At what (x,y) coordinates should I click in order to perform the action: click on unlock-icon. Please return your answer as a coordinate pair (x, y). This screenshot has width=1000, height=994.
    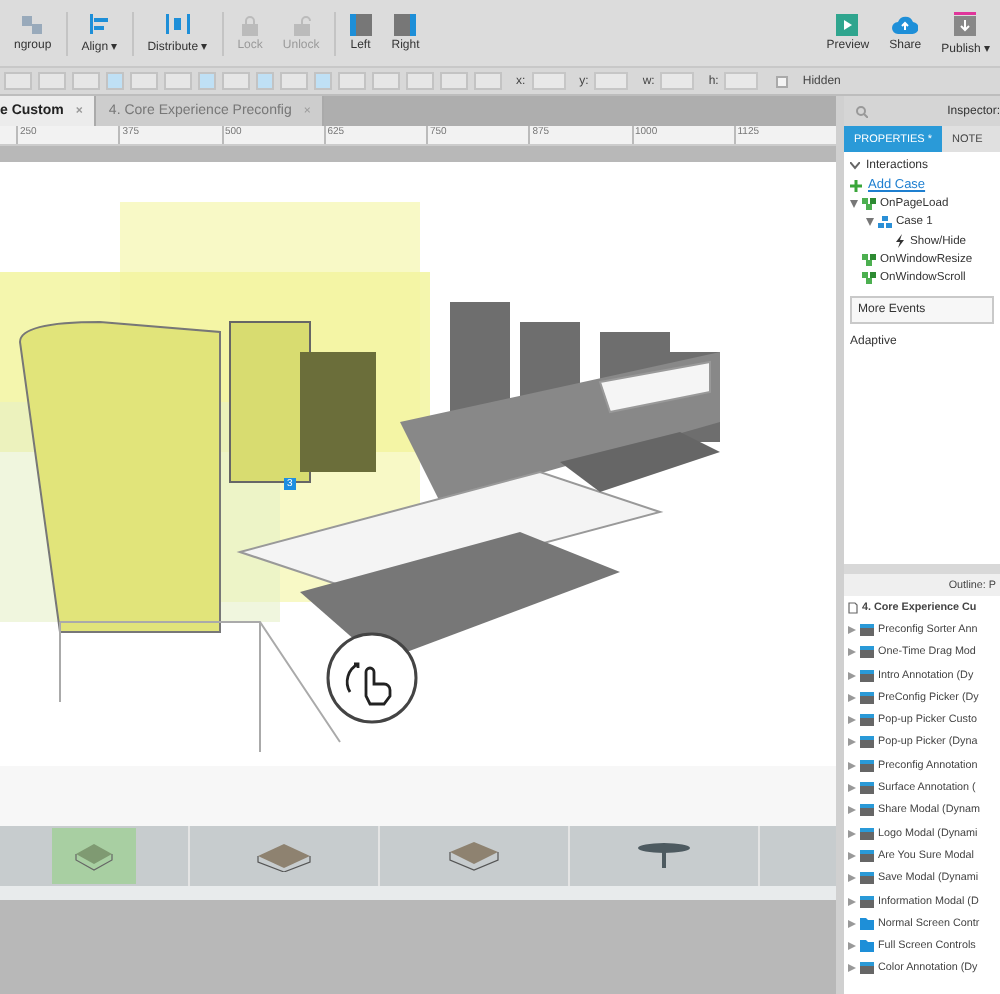
    Looking at the image, I should click on (301, 25).